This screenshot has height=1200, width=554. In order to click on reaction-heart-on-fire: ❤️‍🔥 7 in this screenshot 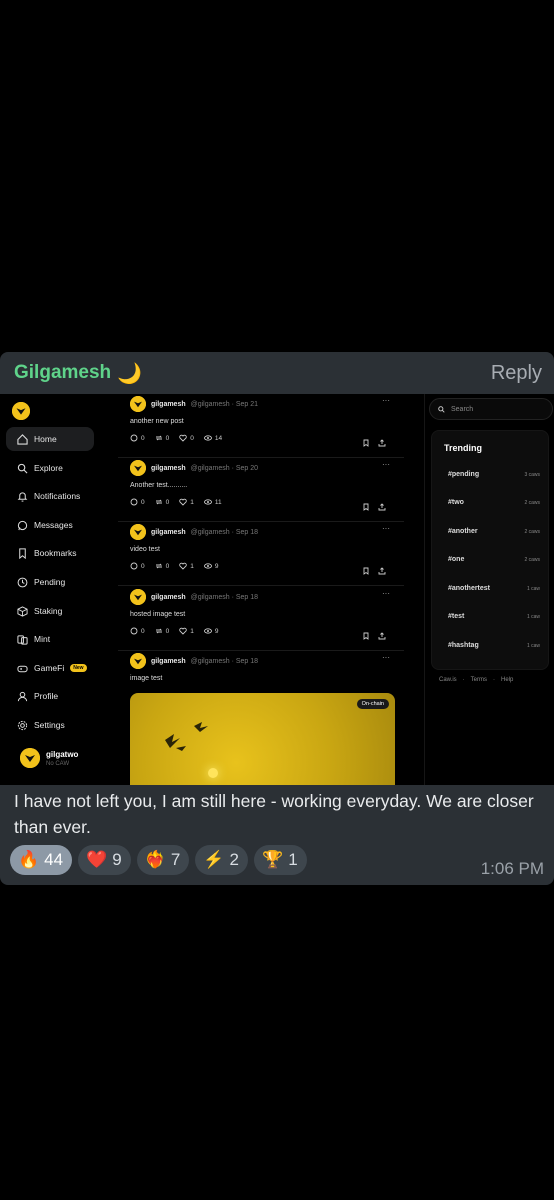, I will do `click(163, 860)`.